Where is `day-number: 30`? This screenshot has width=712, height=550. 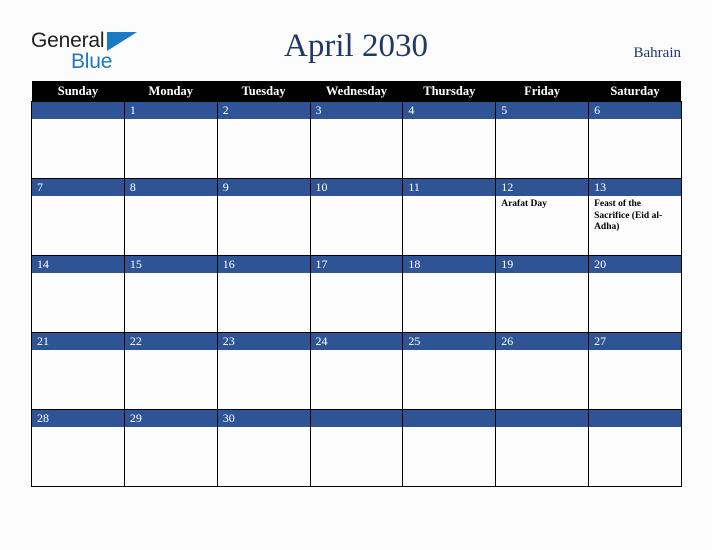
day-number: 30 is located at coordinates (263, 418).